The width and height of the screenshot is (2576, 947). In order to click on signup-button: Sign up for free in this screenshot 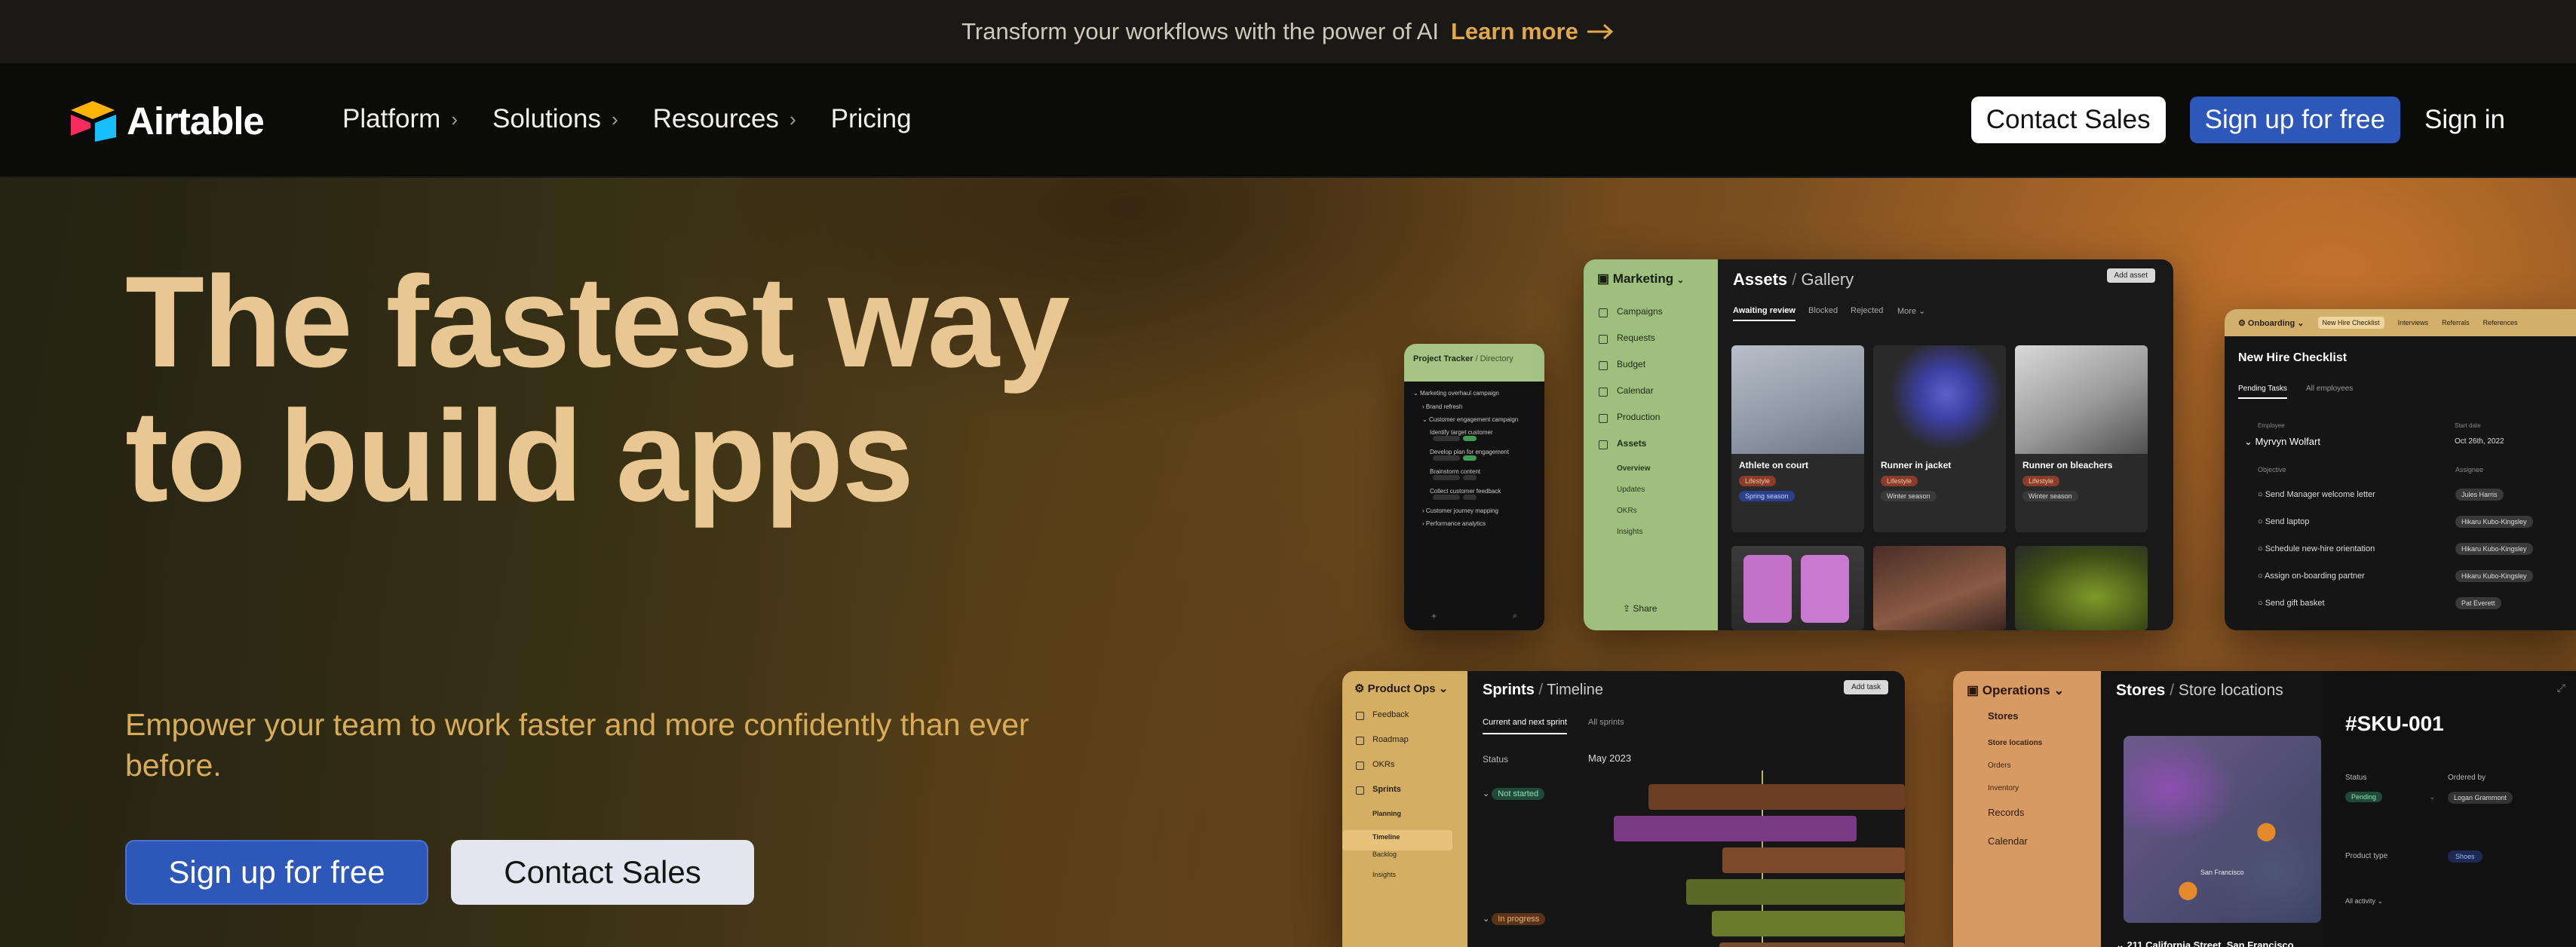, I will do `click(2294, 120)`.